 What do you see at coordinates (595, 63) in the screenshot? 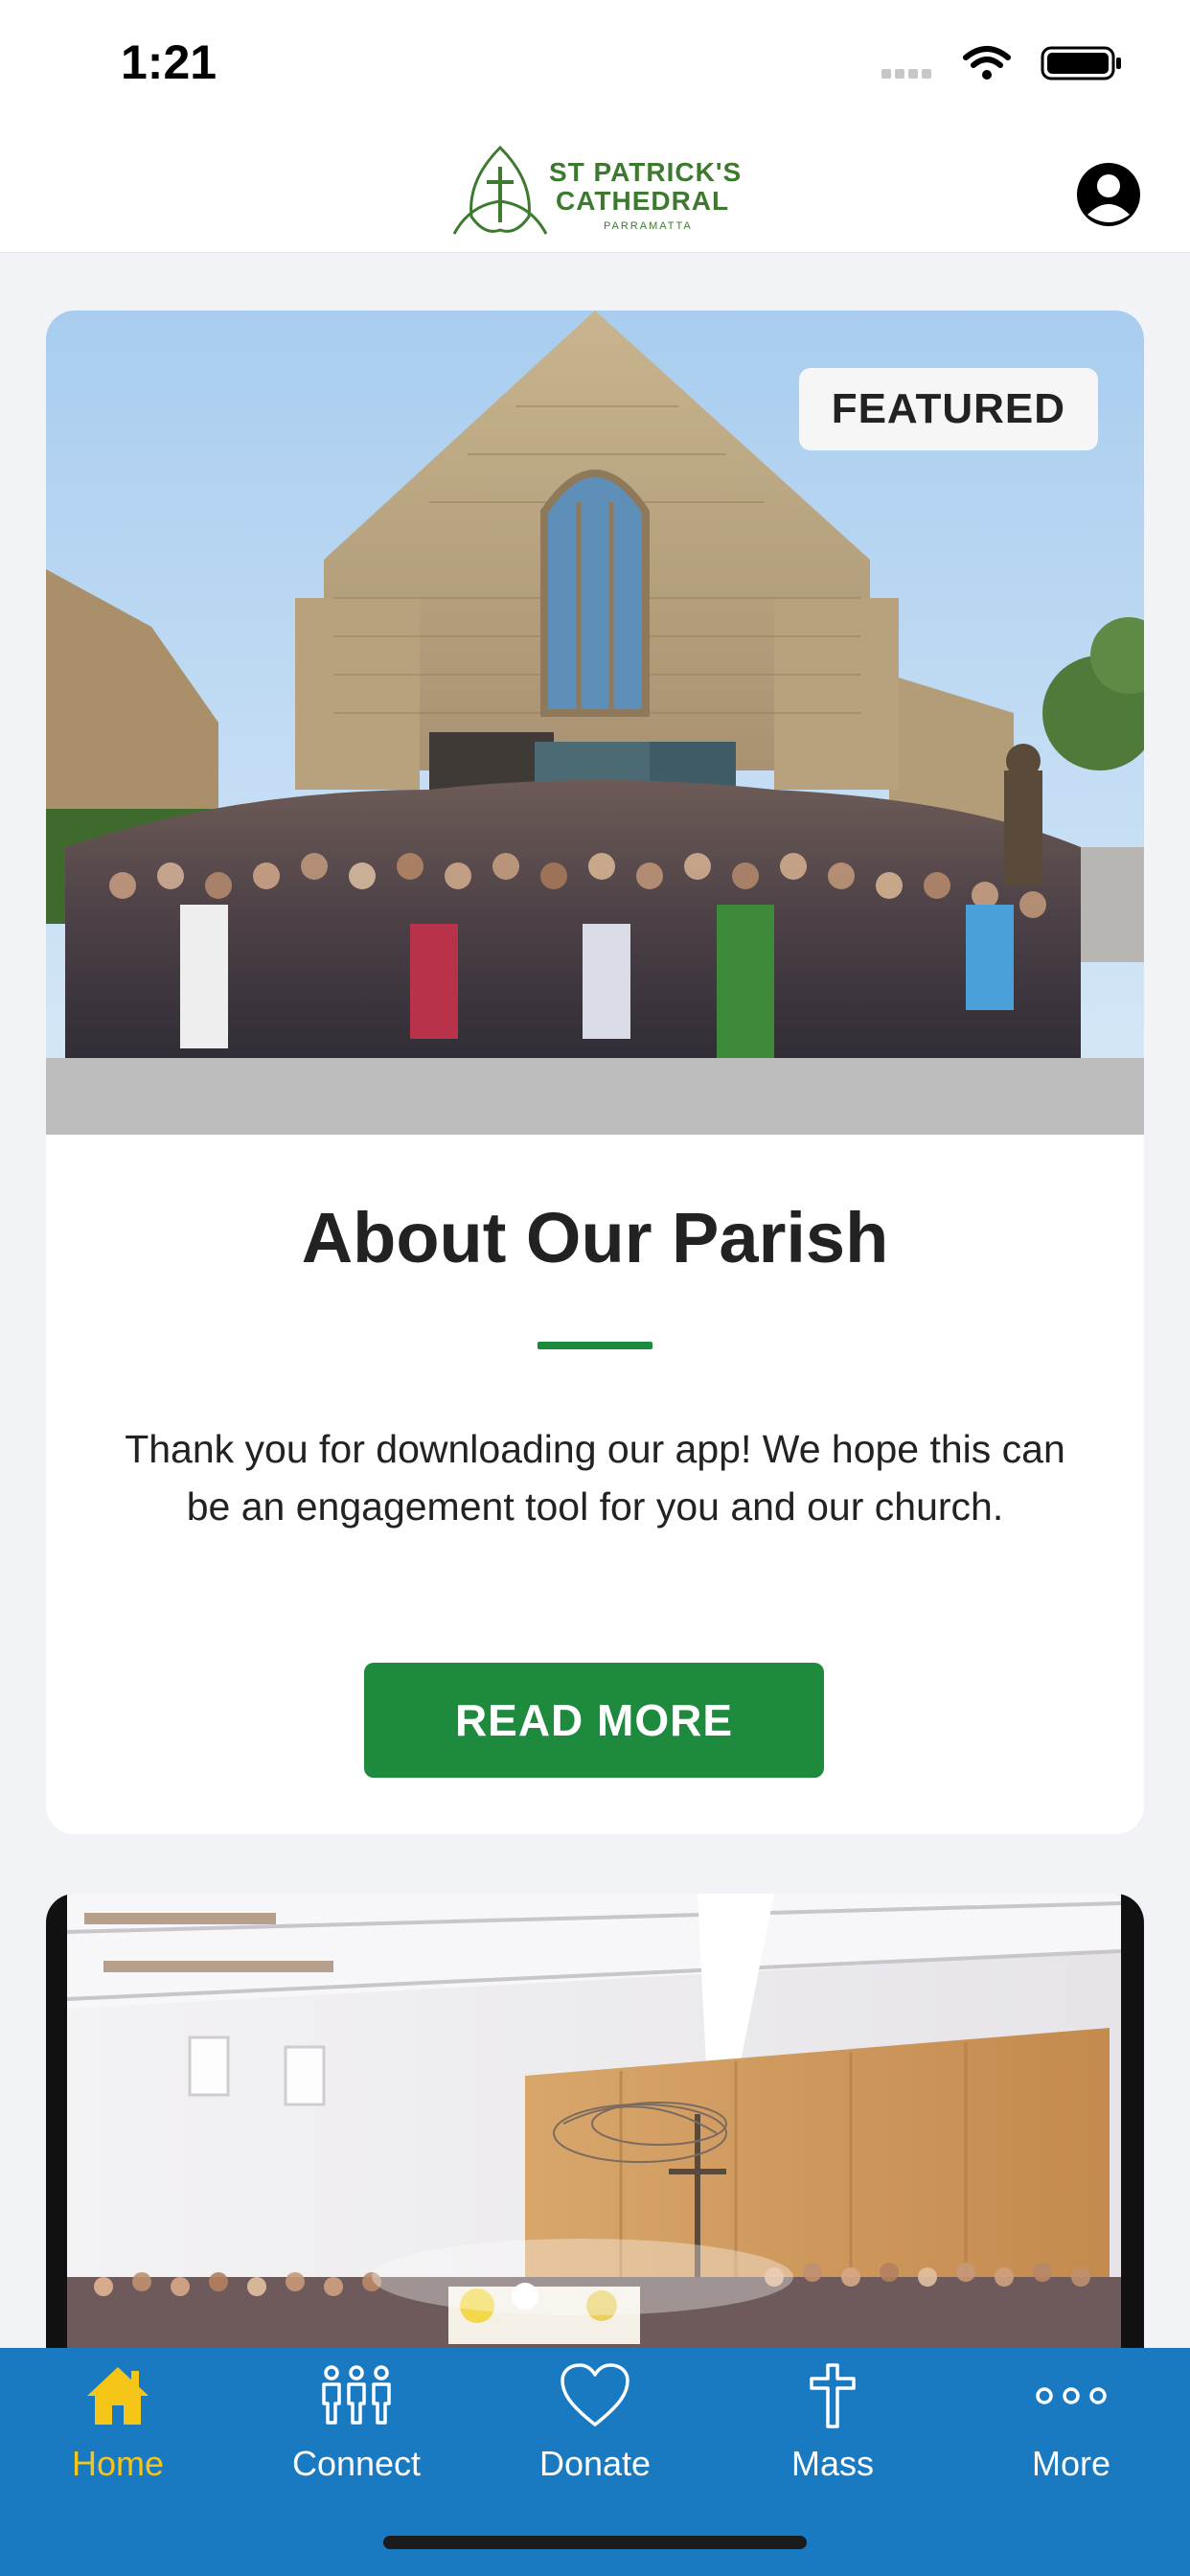
I see `status-bar: 1:21` at bounding box center [595, 63].